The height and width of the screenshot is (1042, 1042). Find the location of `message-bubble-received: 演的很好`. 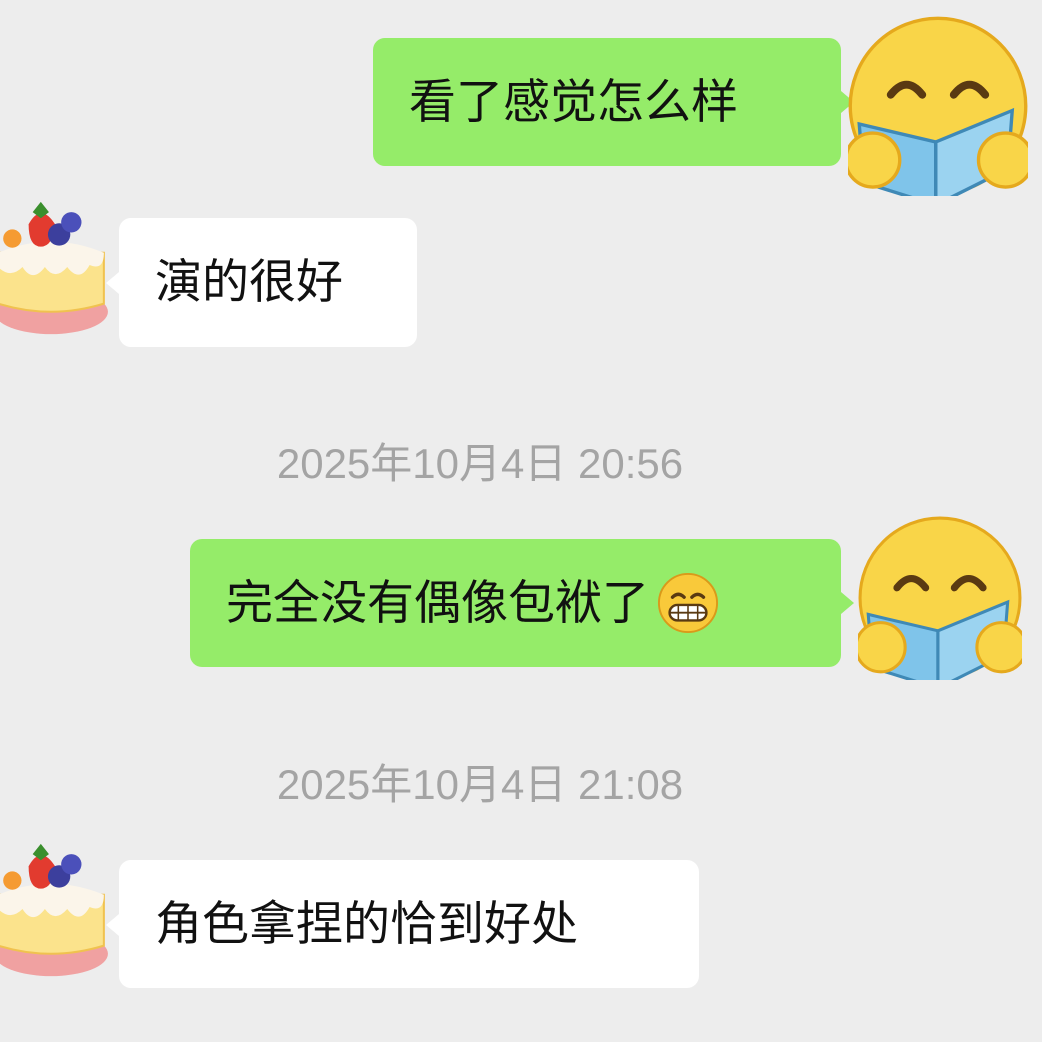

message-bubble-received: 演的很好 is located at coordinates (268, 282).